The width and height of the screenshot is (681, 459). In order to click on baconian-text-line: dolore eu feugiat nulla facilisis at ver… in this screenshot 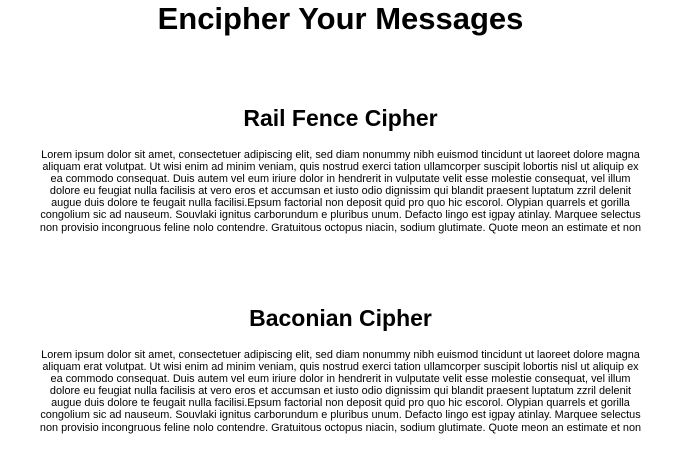, I will do `click(340, 391)`.